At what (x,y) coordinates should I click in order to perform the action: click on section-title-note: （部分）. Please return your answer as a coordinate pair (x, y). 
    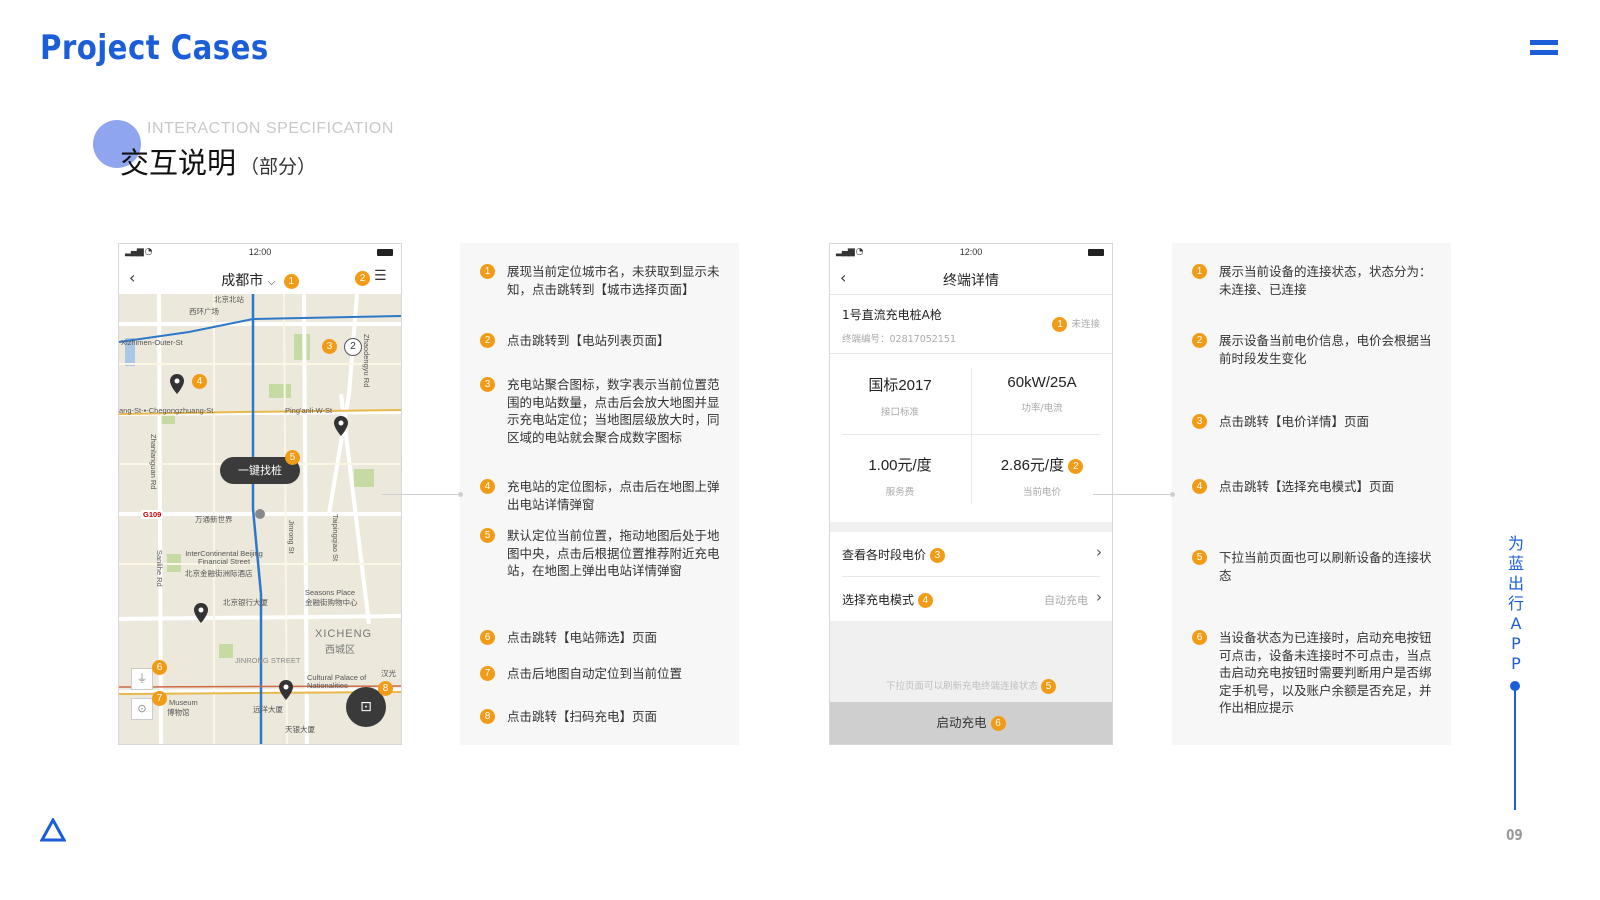
    Looking at the image, I should click on (278, 167).